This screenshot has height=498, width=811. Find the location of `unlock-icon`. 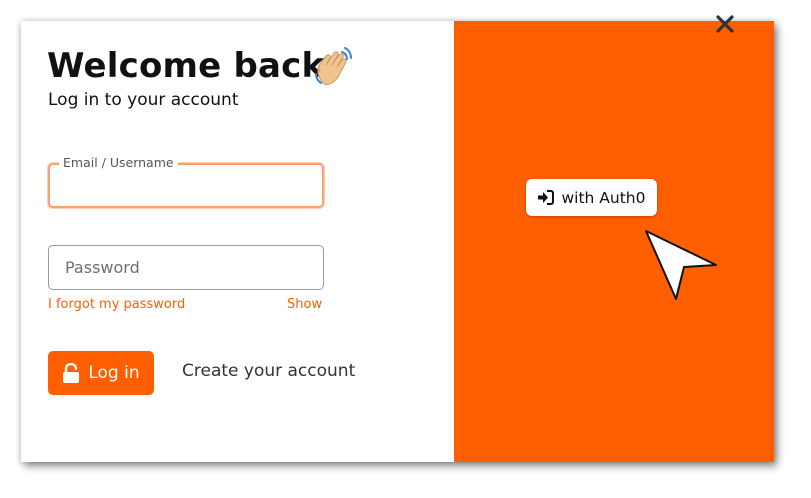

unlock-icon is located at coordinates (71, 373).